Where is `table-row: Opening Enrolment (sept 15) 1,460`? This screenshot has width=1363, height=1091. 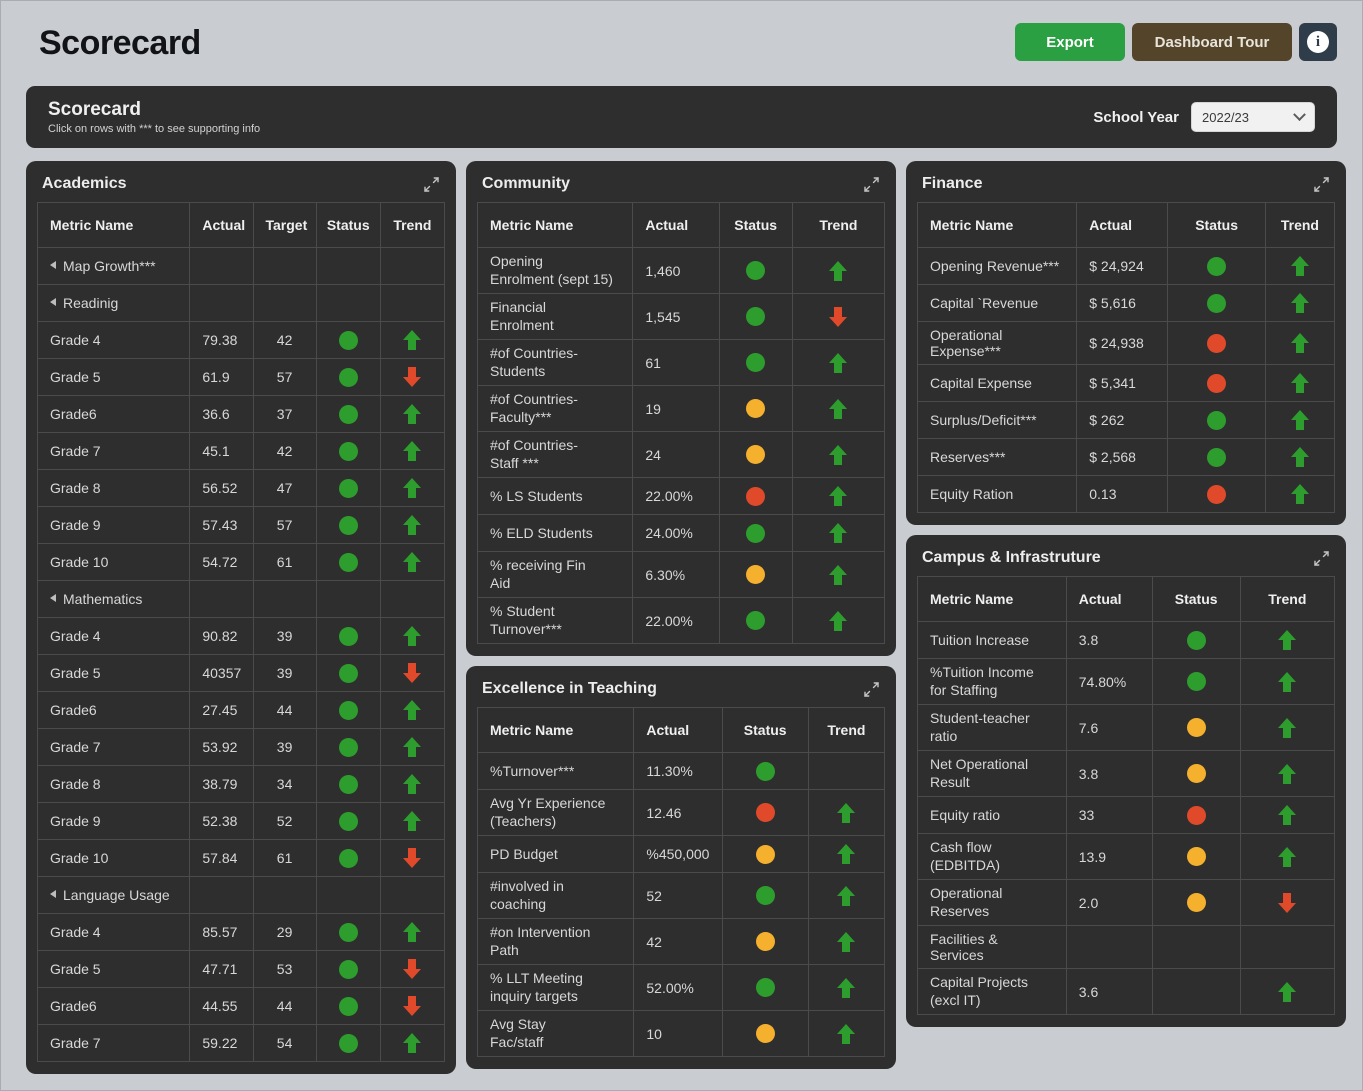
table-row: Opening Enrolment (sept 15) 1,460 is located at coordinates (681, 270).